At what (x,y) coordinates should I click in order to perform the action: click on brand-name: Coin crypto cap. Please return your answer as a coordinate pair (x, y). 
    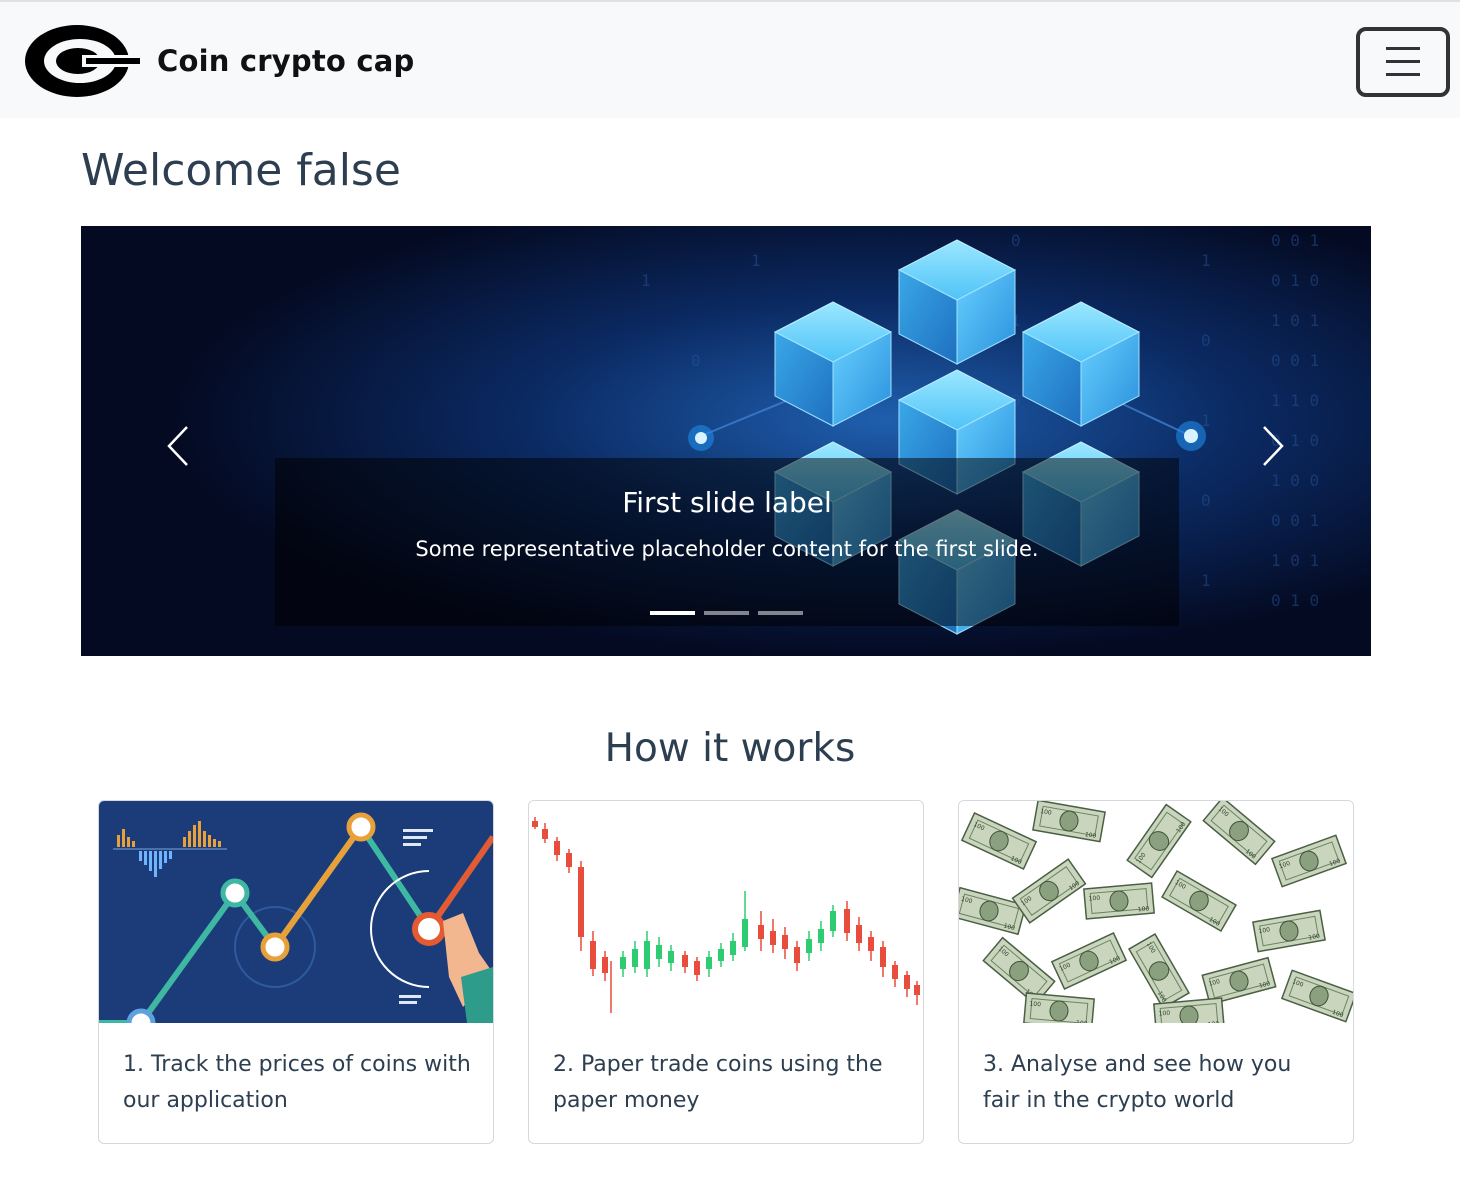
    Looking at the image, I should click on (286, 61).